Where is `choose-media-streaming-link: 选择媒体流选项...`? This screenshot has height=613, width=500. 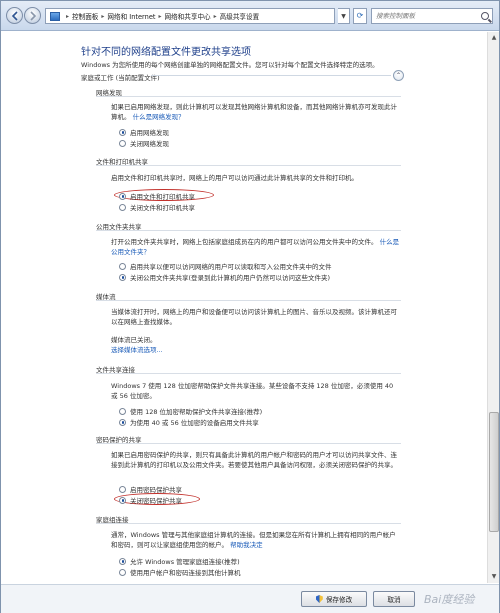 choose-media-streaming-link: 选择媒体流选项... is located at coordinates (256, 350).